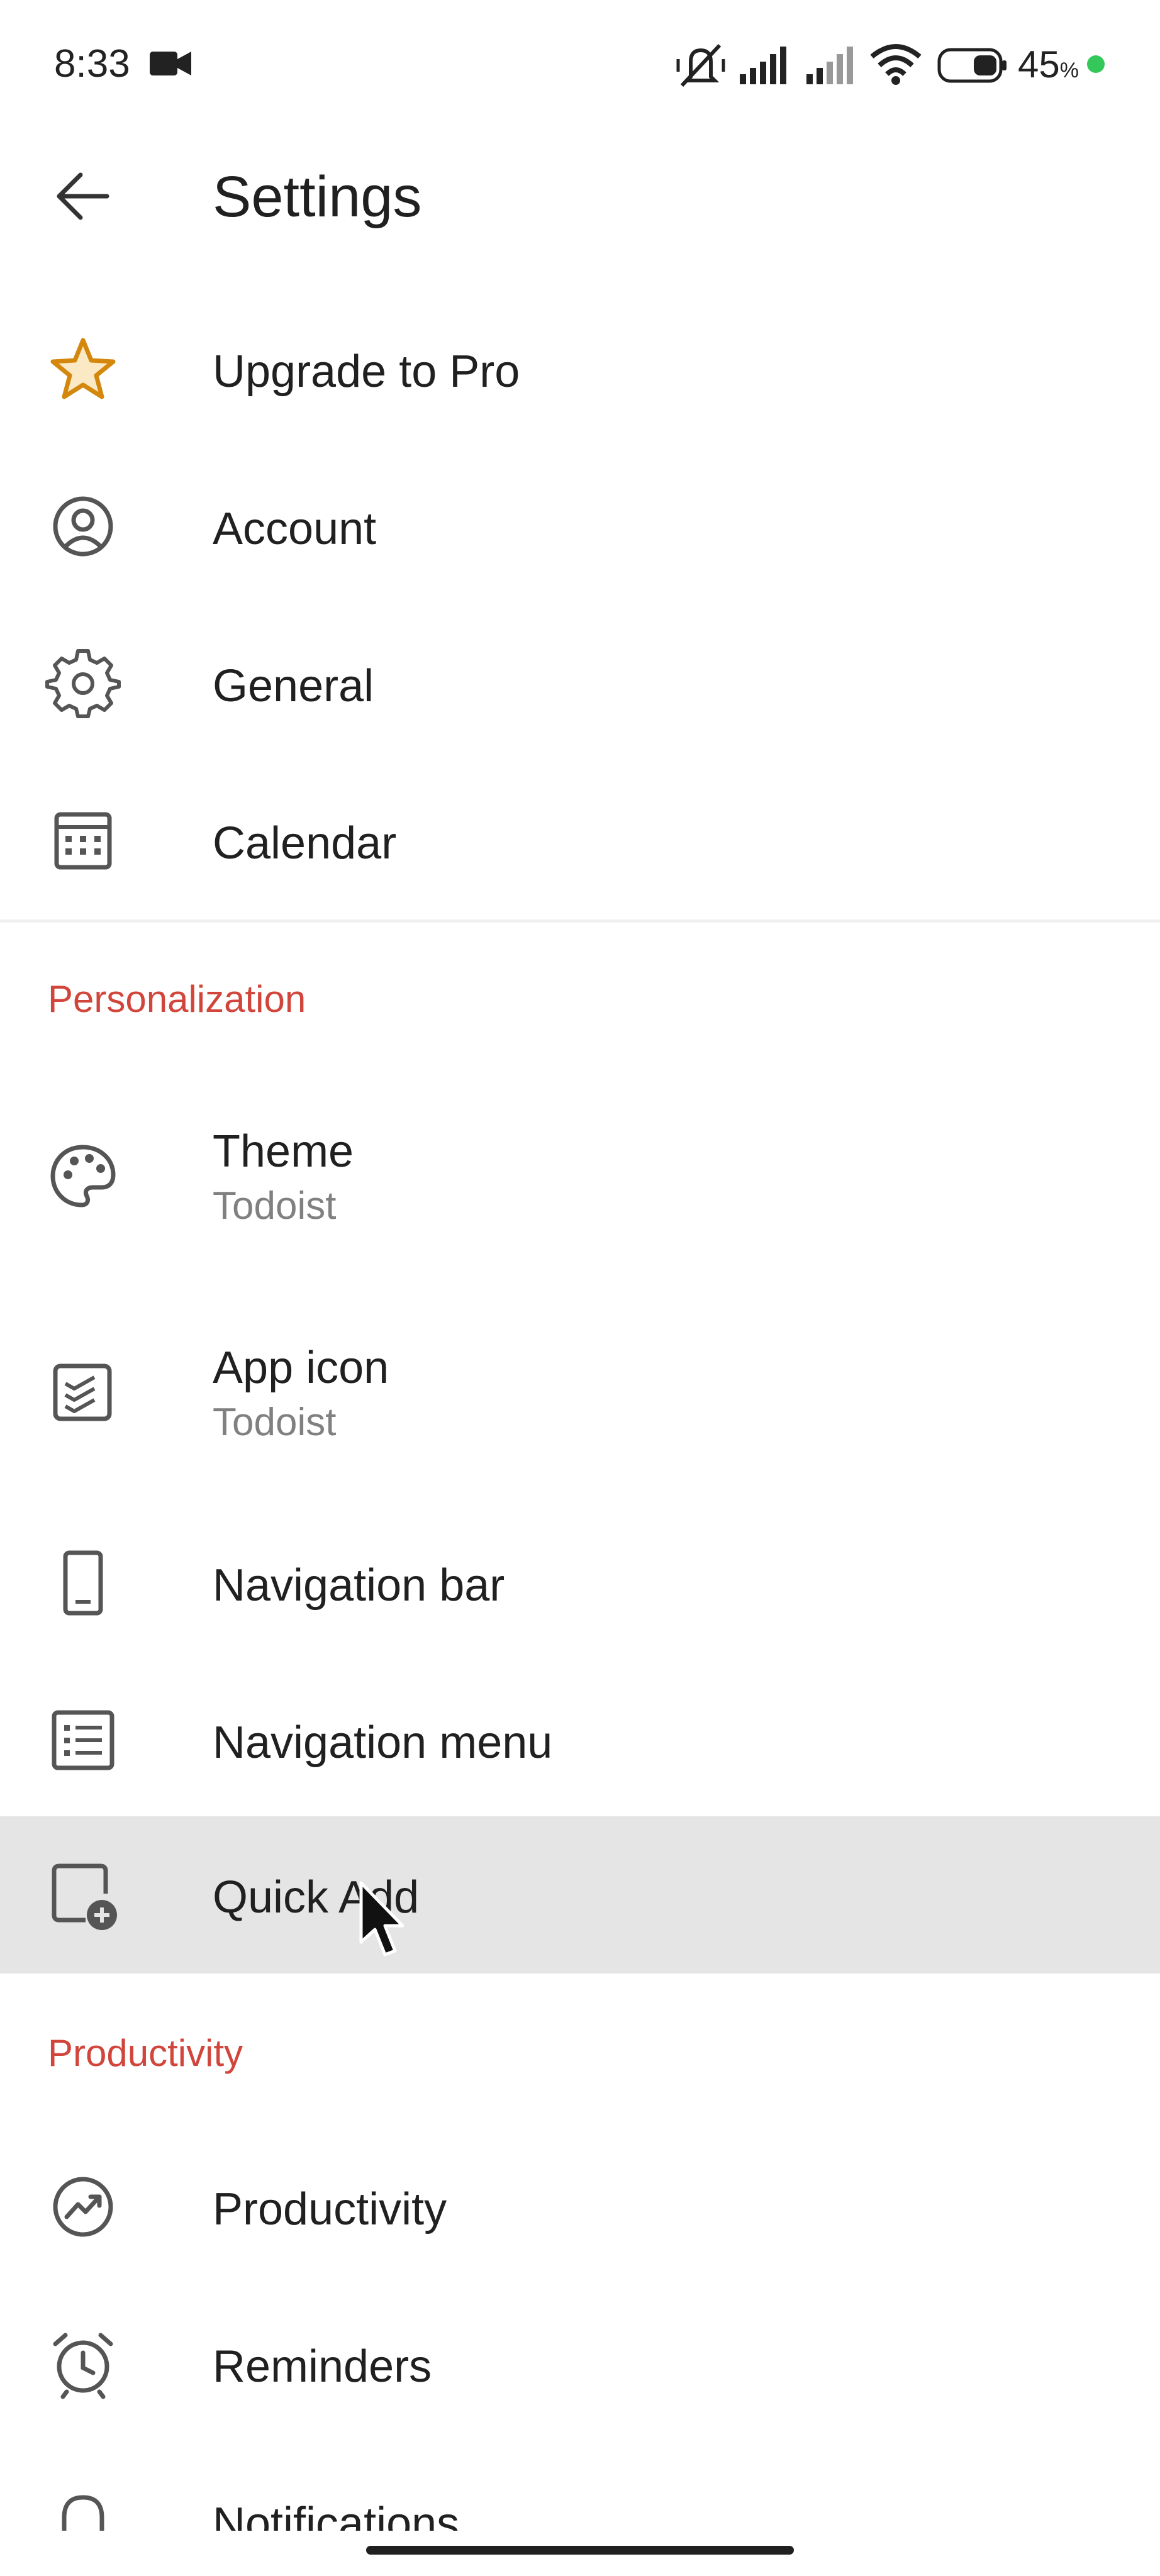  Describe the element at coordinates (171, 63) in the screenshot. I see `video-icon` at that location.